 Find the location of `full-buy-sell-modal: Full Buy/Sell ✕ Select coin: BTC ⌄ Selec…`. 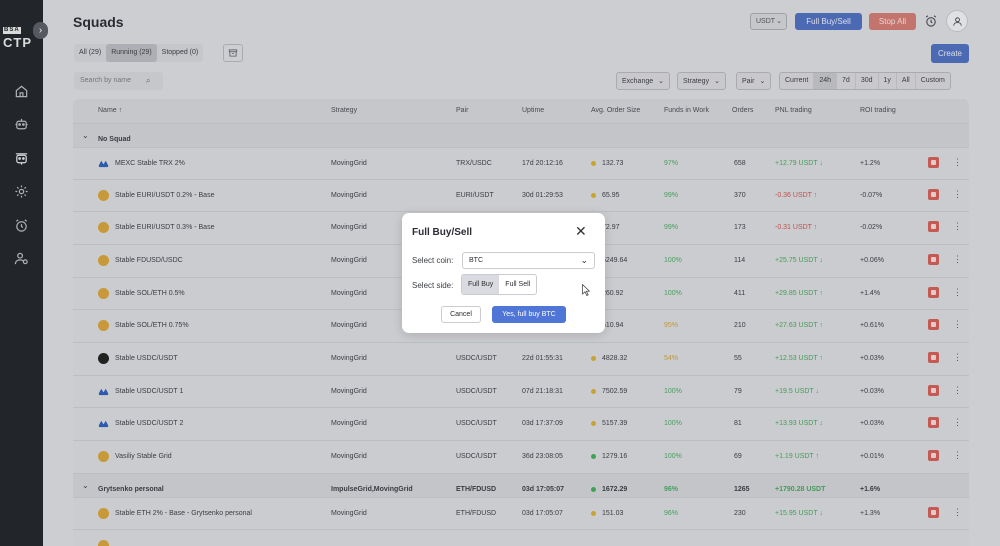

full-buy-sell-modal: Full Buy/Sell ✕ Select coin: BTC ⌄ Selec… is located at coordinates (503, 273).